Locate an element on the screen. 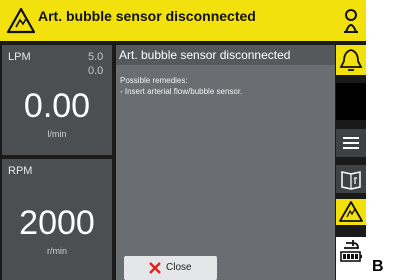  alarm-list-icon is located at coordinates (351, 211).